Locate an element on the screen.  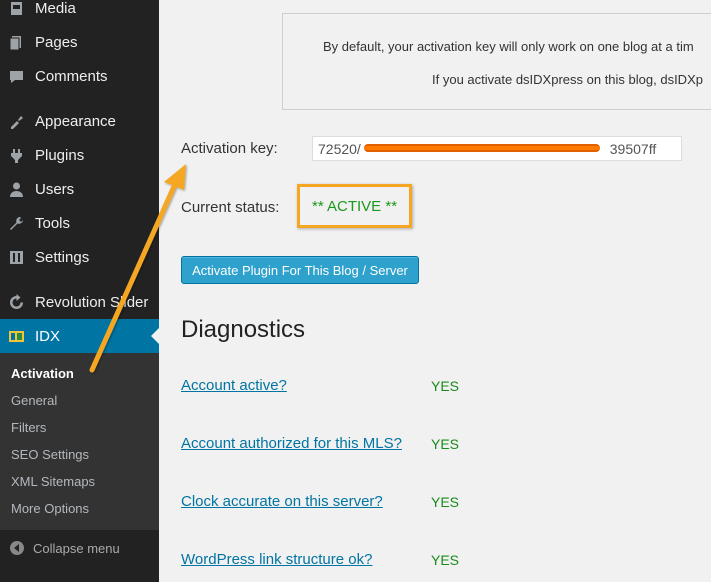
sidebar-item-plugins: Plugins is located at coordinates (79, 155).